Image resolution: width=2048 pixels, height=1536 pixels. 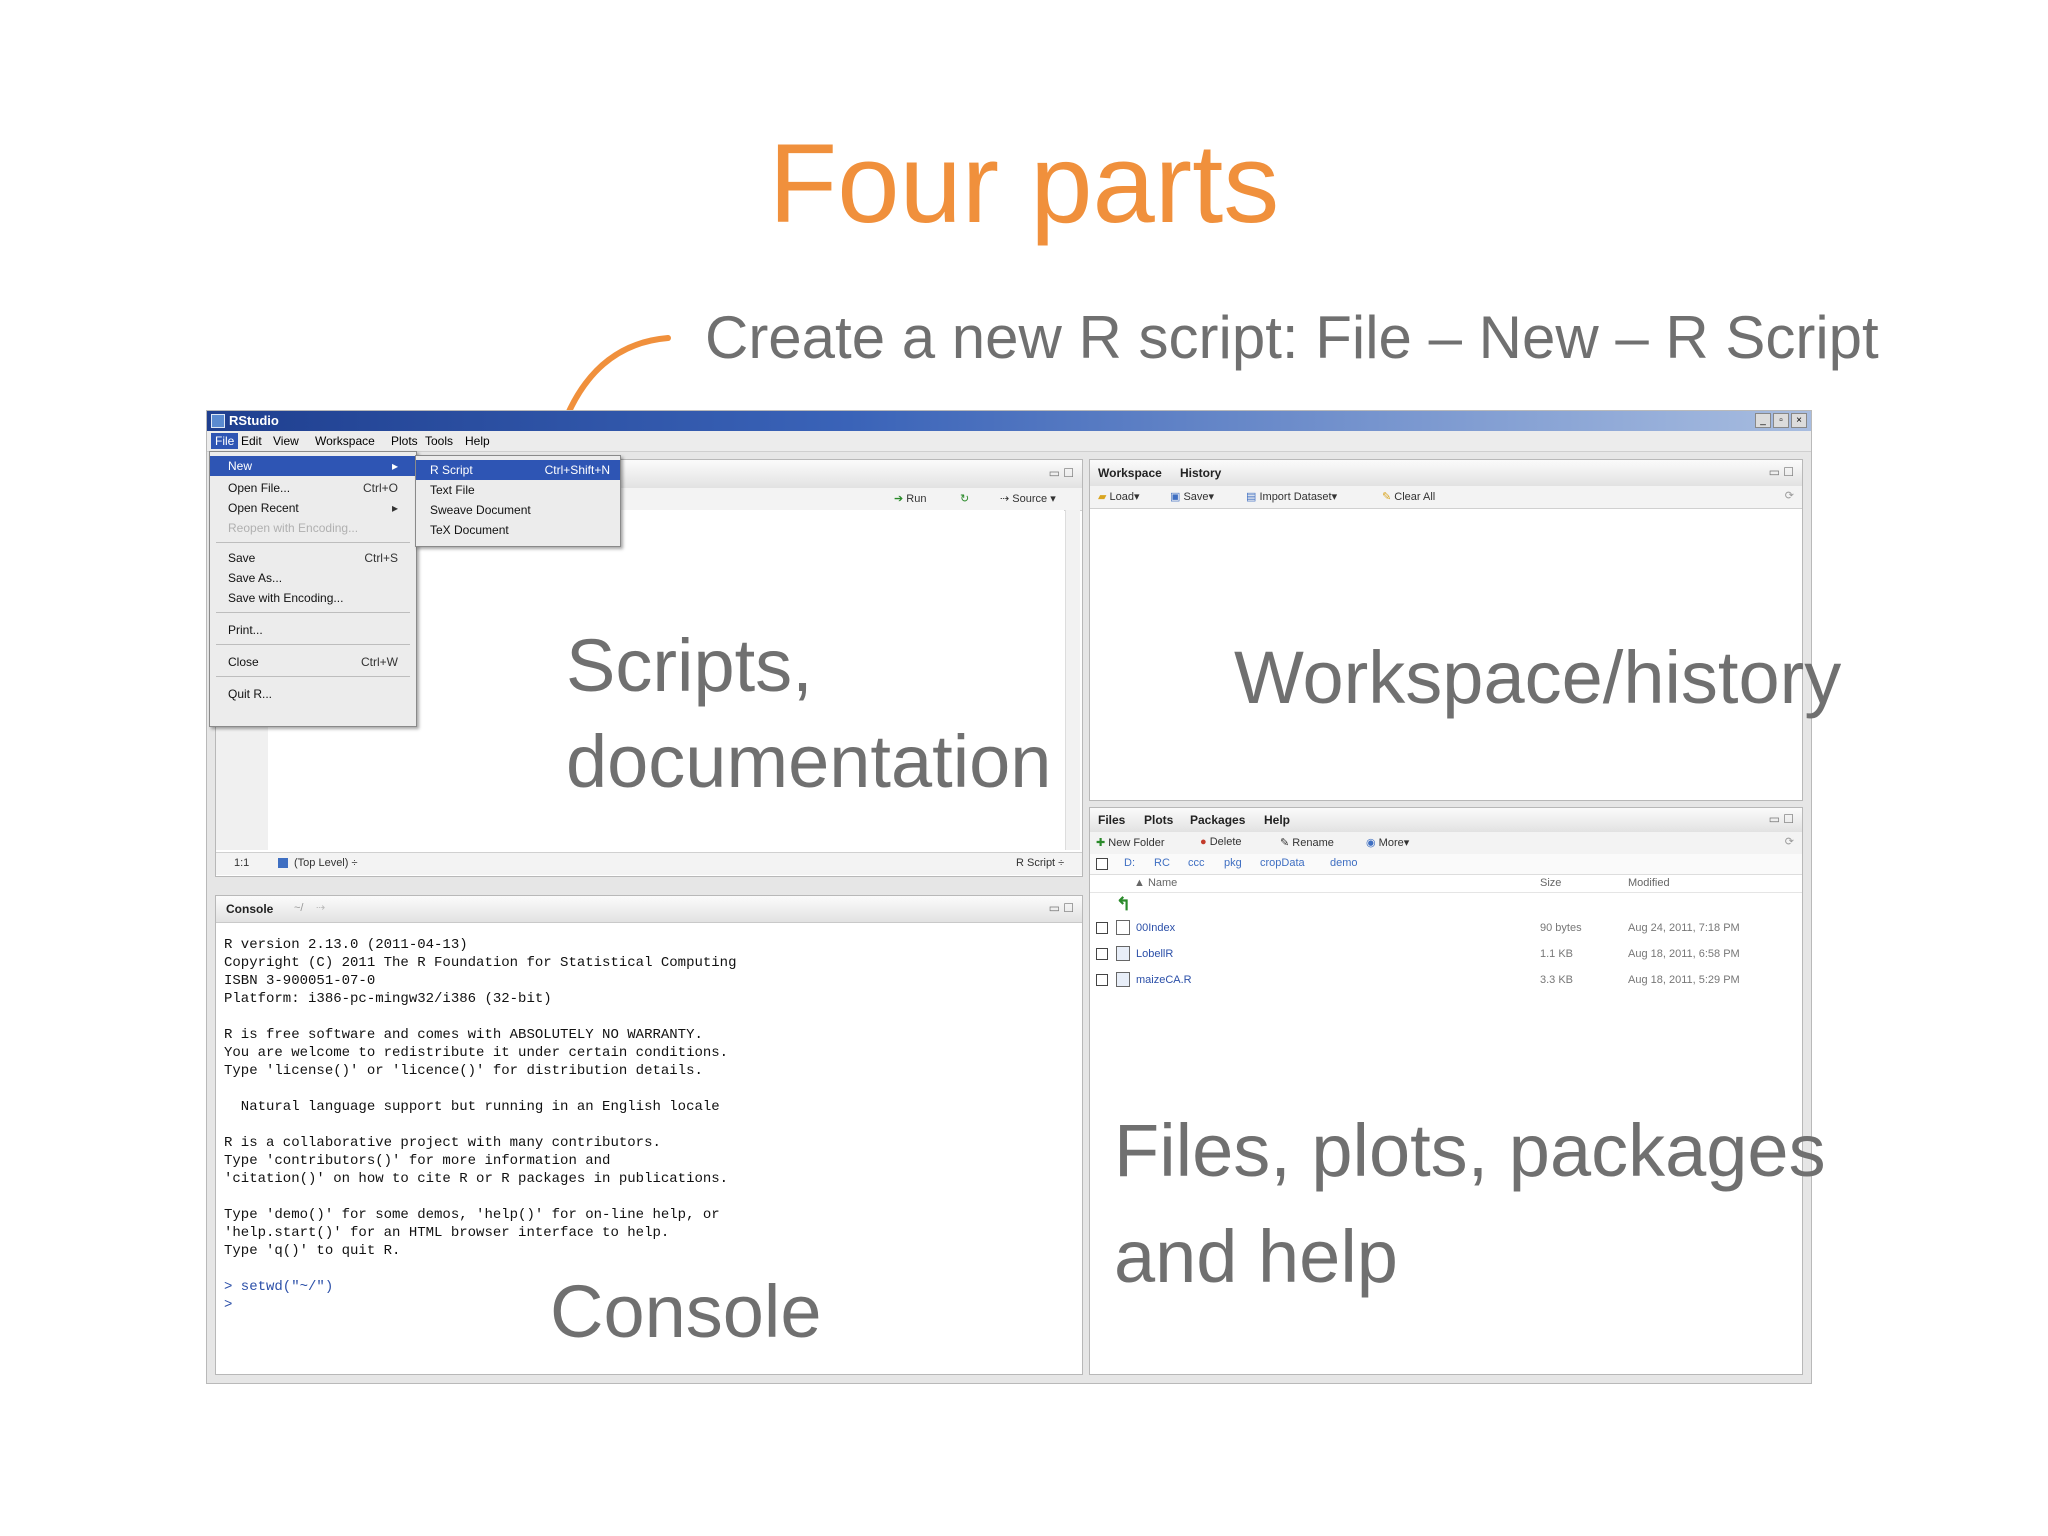 What do you see at coordinates (1307, 842) in the screenshot?
I see `rename-button: ✎ Rename` at bounding box center [1307, 842].